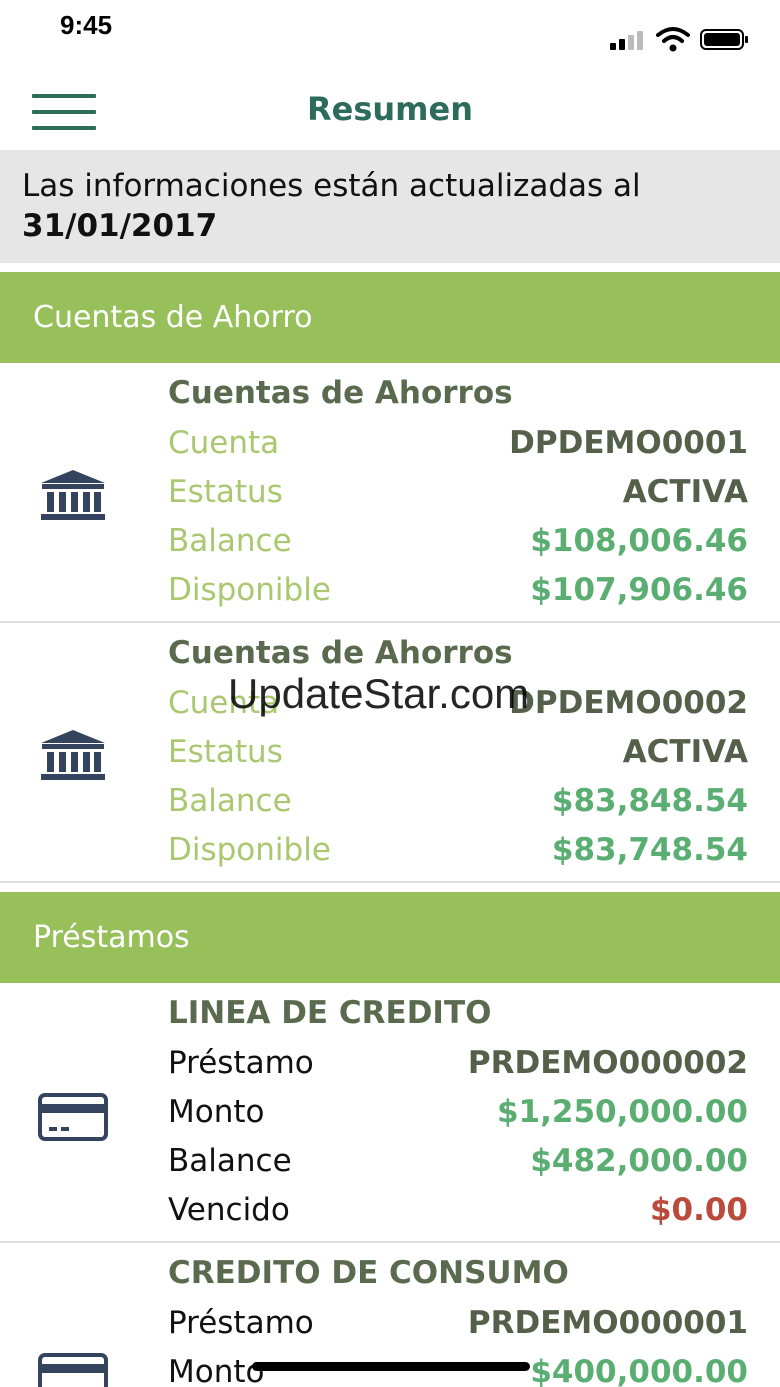 Image resolution: width=780 pixels, height=1387 pixels. Describe the element at coordinates (649, 801) in the screenshot. I see `row-value: $83,848.54` at that location.